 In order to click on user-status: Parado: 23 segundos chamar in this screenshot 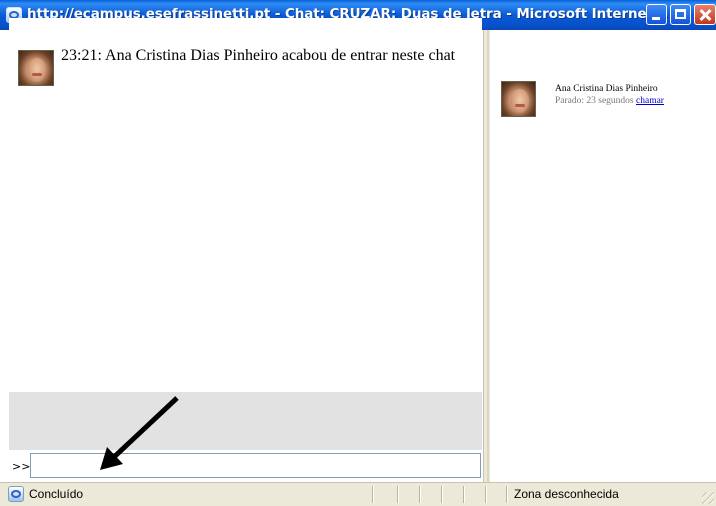, I will do `click(609, 101)`.